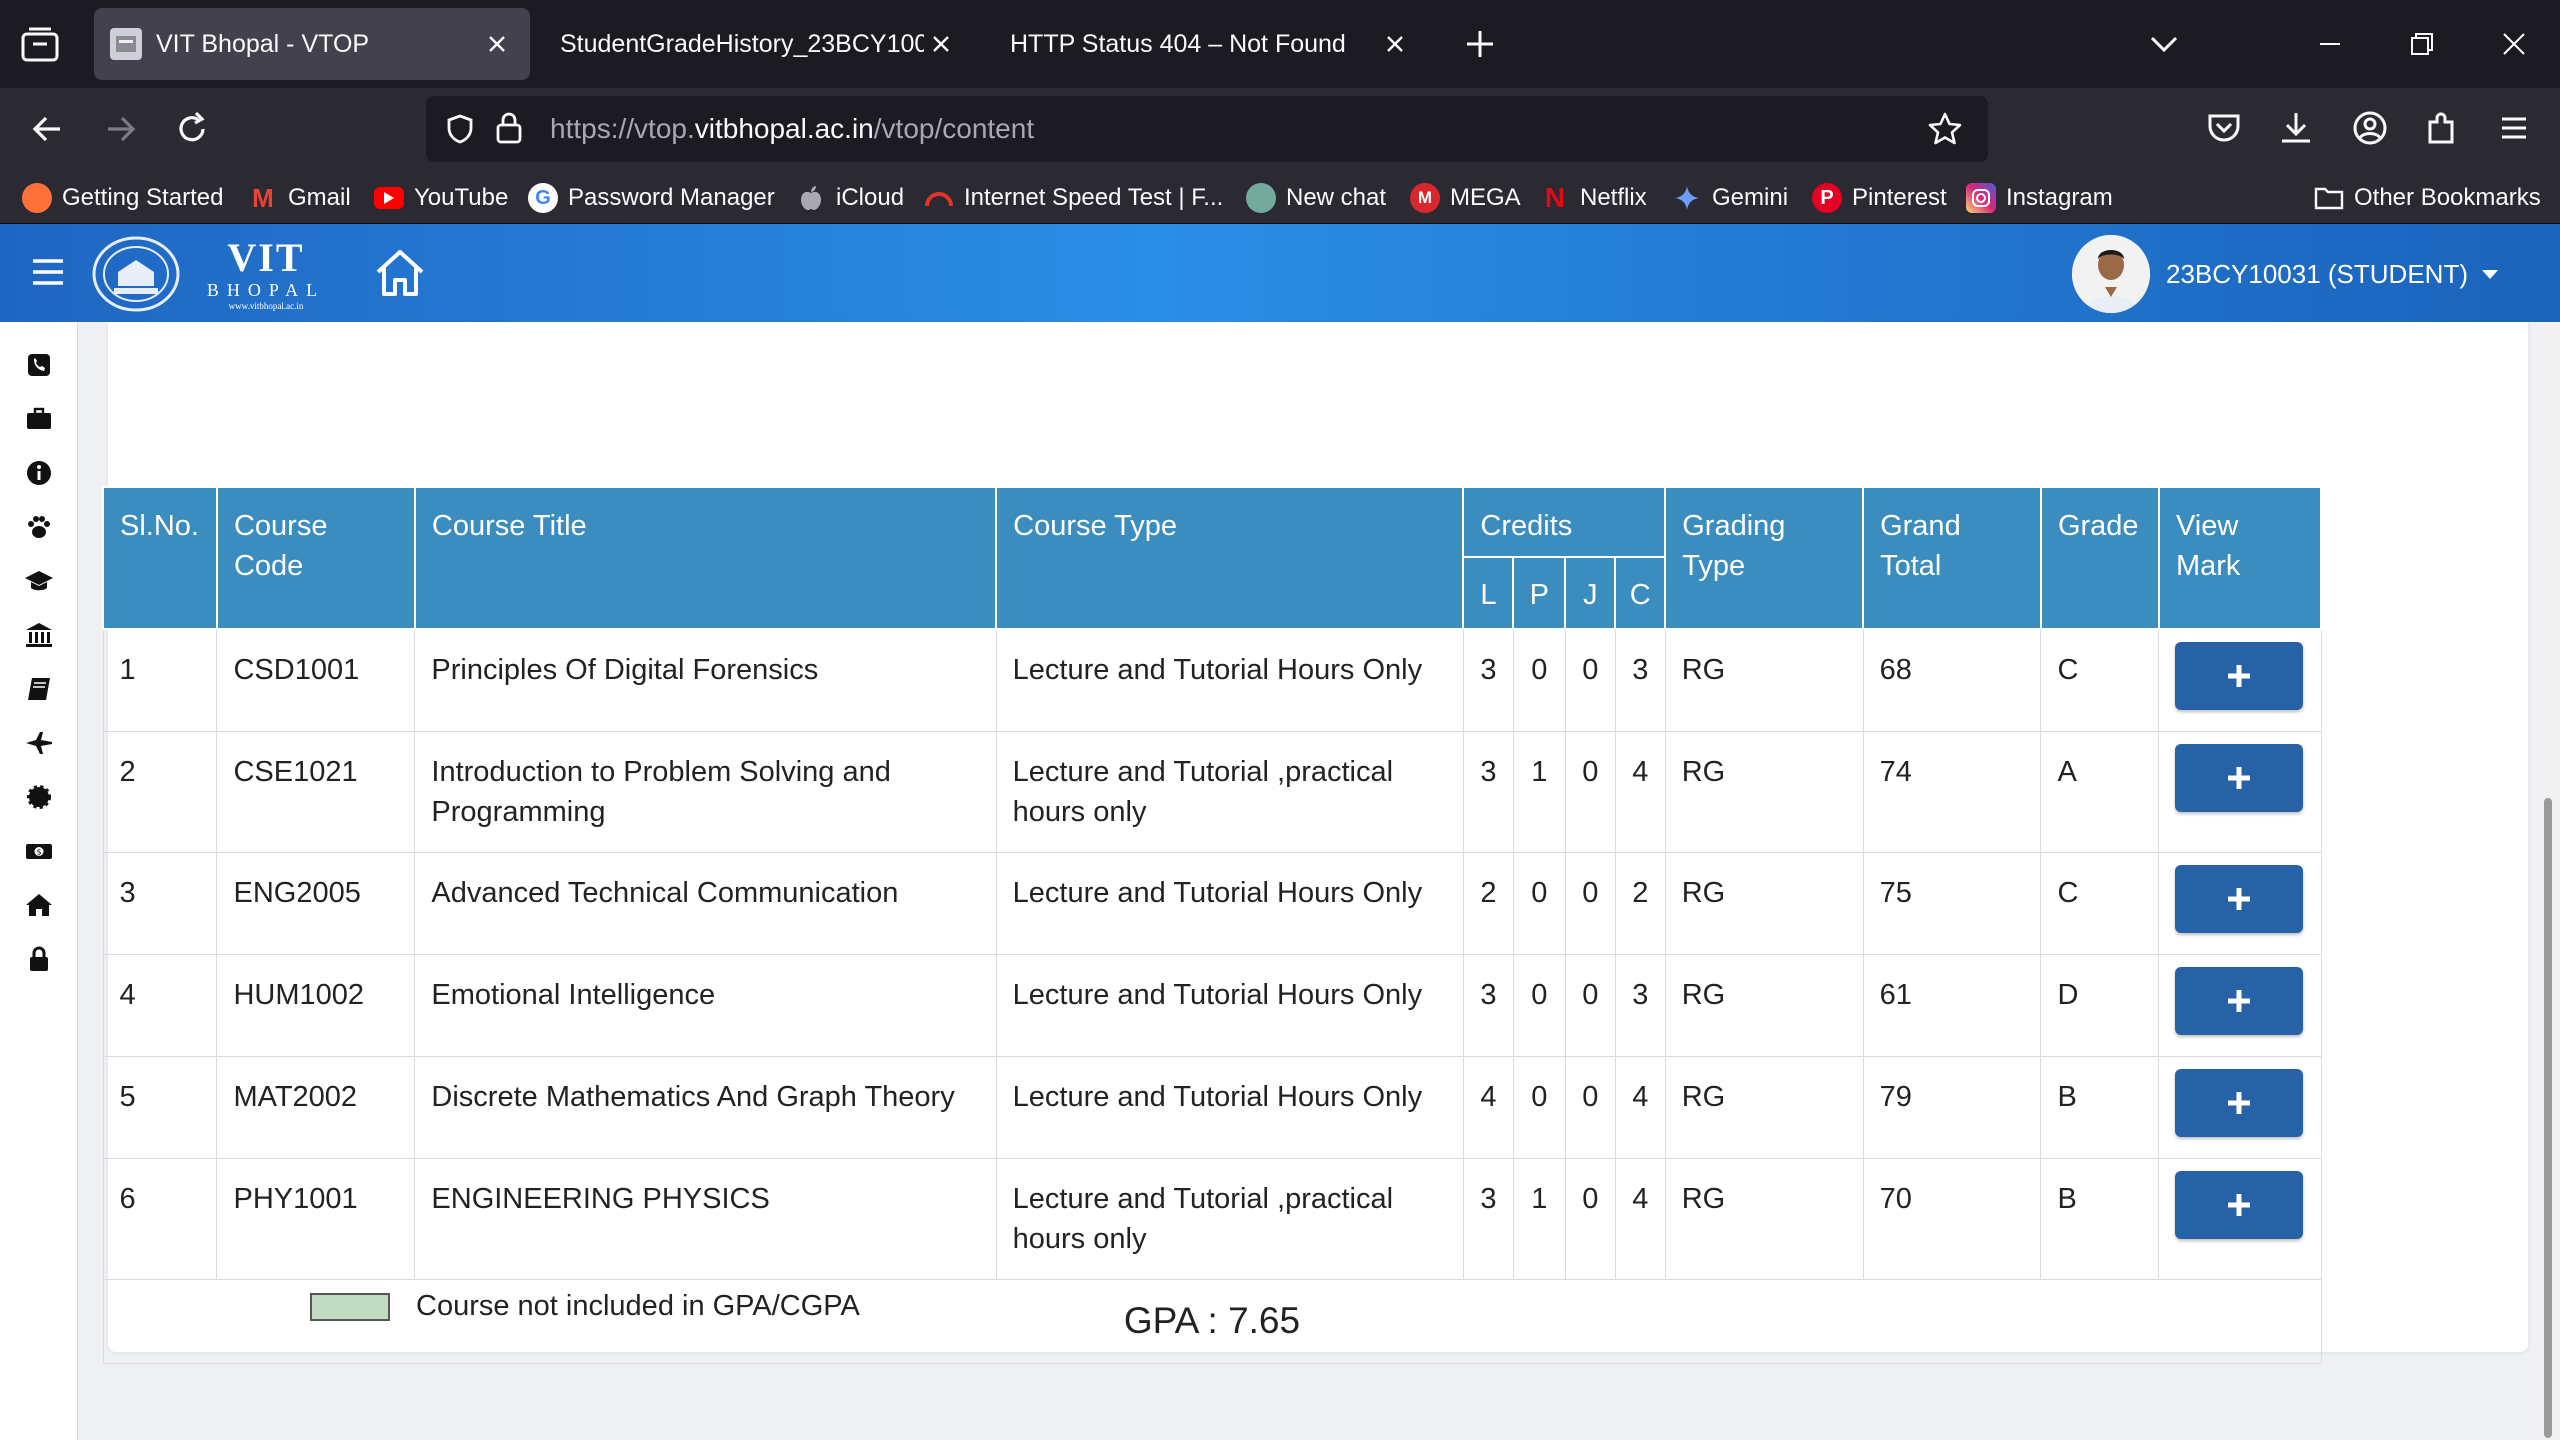 This screenshot has height=1440, width=2560. Describe the element at coordinates (1316, 198) in the screenshot. I see `bookmark-new-chat: New chat` at that location.